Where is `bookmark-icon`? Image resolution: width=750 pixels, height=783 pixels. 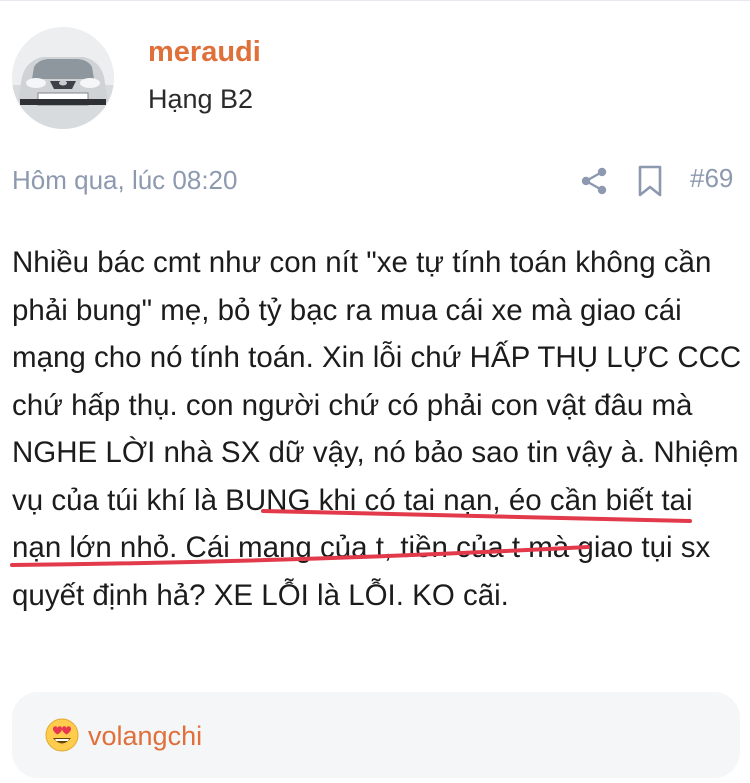
bookmark-icon is located at coordinates (650, 181).